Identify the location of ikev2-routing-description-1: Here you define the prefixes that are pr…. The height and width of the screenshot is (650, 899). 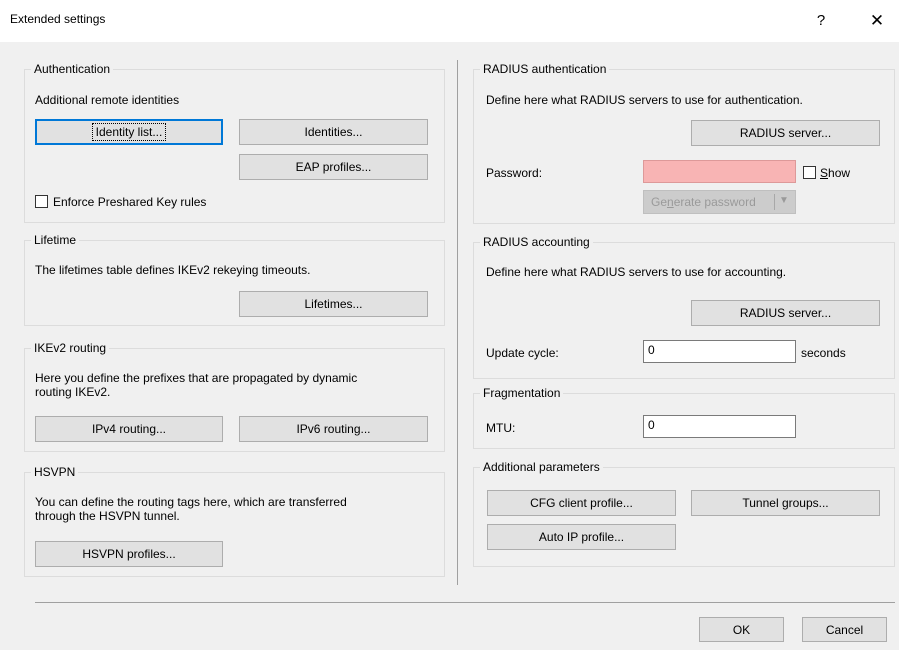
(196, 378).